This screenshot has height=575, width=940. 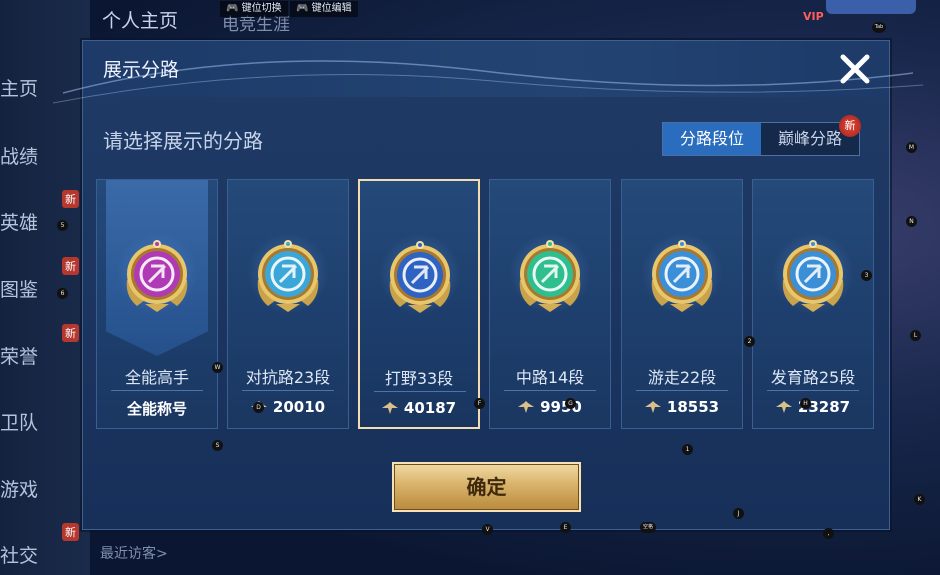 I want to click on dialog-title: 展示分路, so click(x=141, y=70).